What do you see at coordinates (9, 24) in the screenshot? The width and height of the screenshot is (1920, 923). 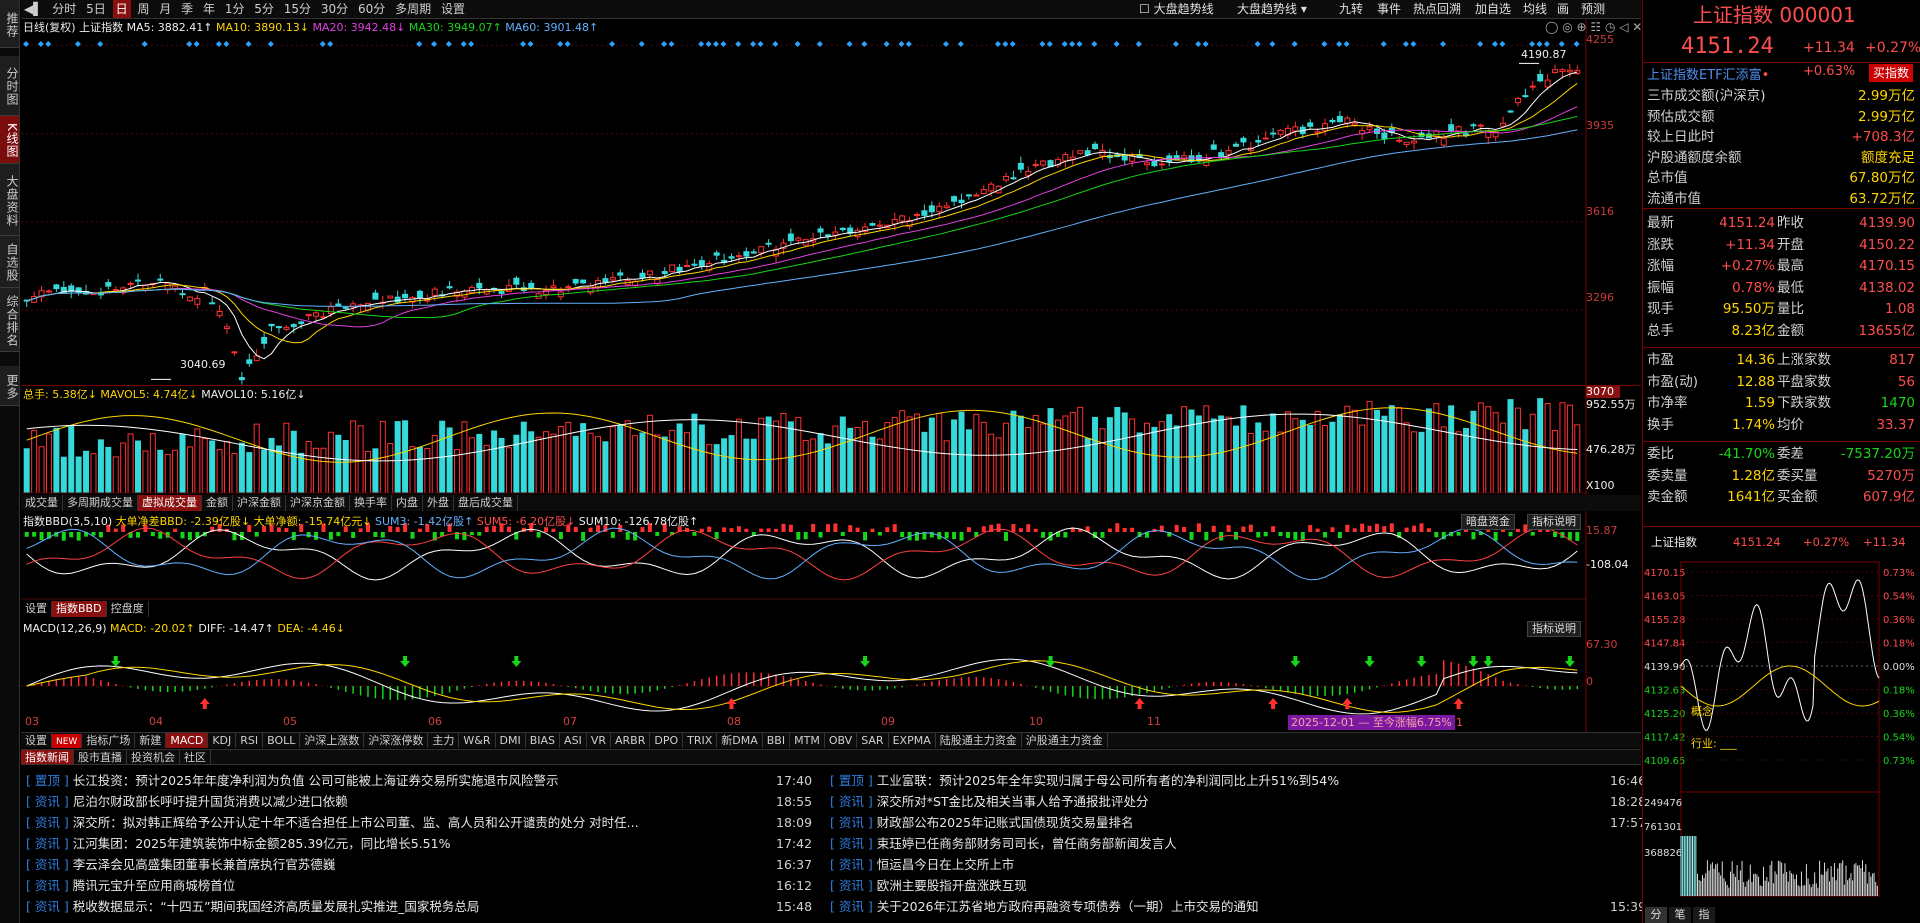 I see `tab-recommend: 推荐` at bounding box center [9, 24].